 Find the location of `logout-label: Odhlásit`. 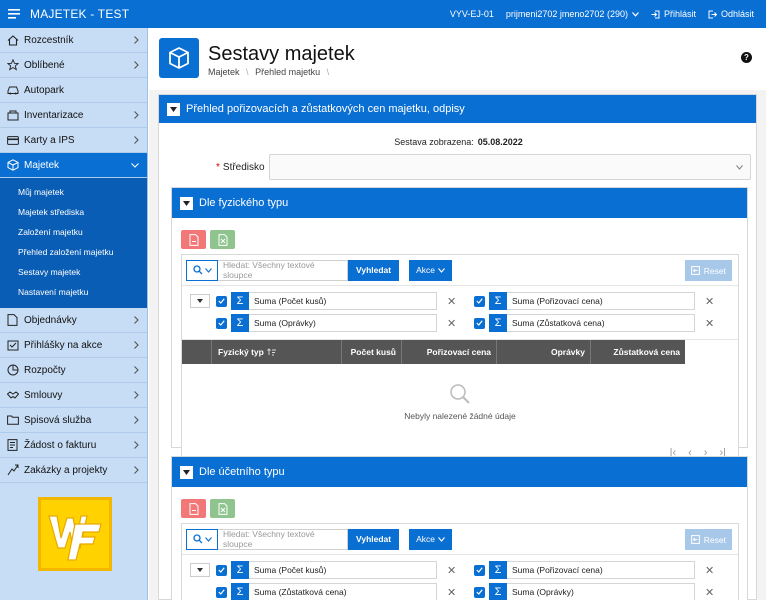

logout-label: Odhlásit is located at coordinates (737, 14).